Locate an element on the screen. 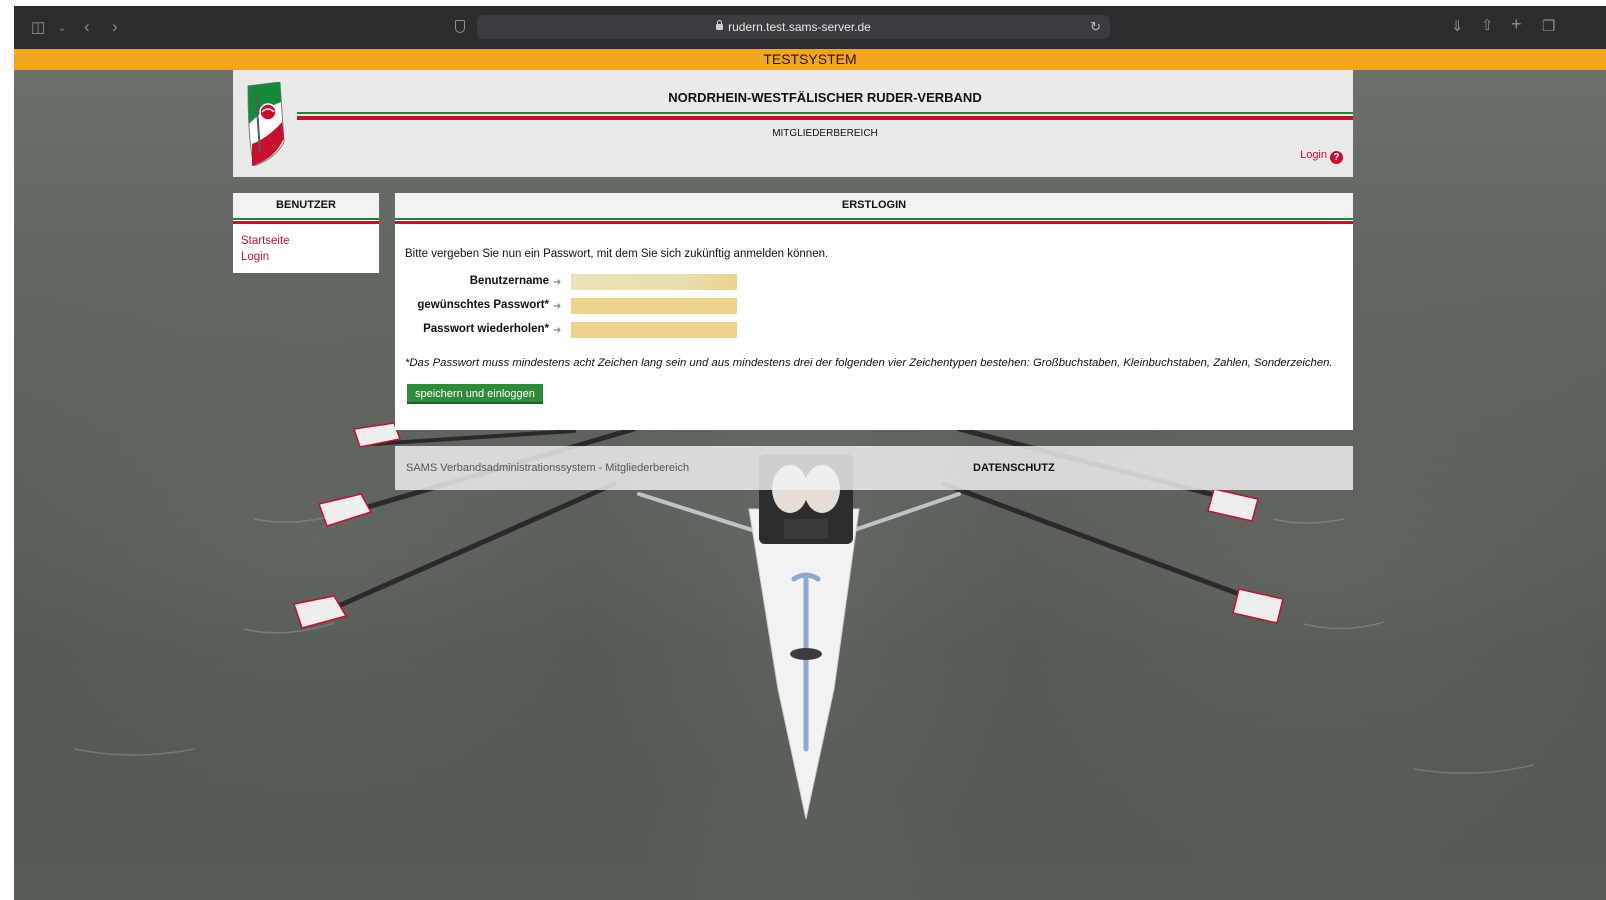  help-icon: ? is located at coordinates (1336, 157).